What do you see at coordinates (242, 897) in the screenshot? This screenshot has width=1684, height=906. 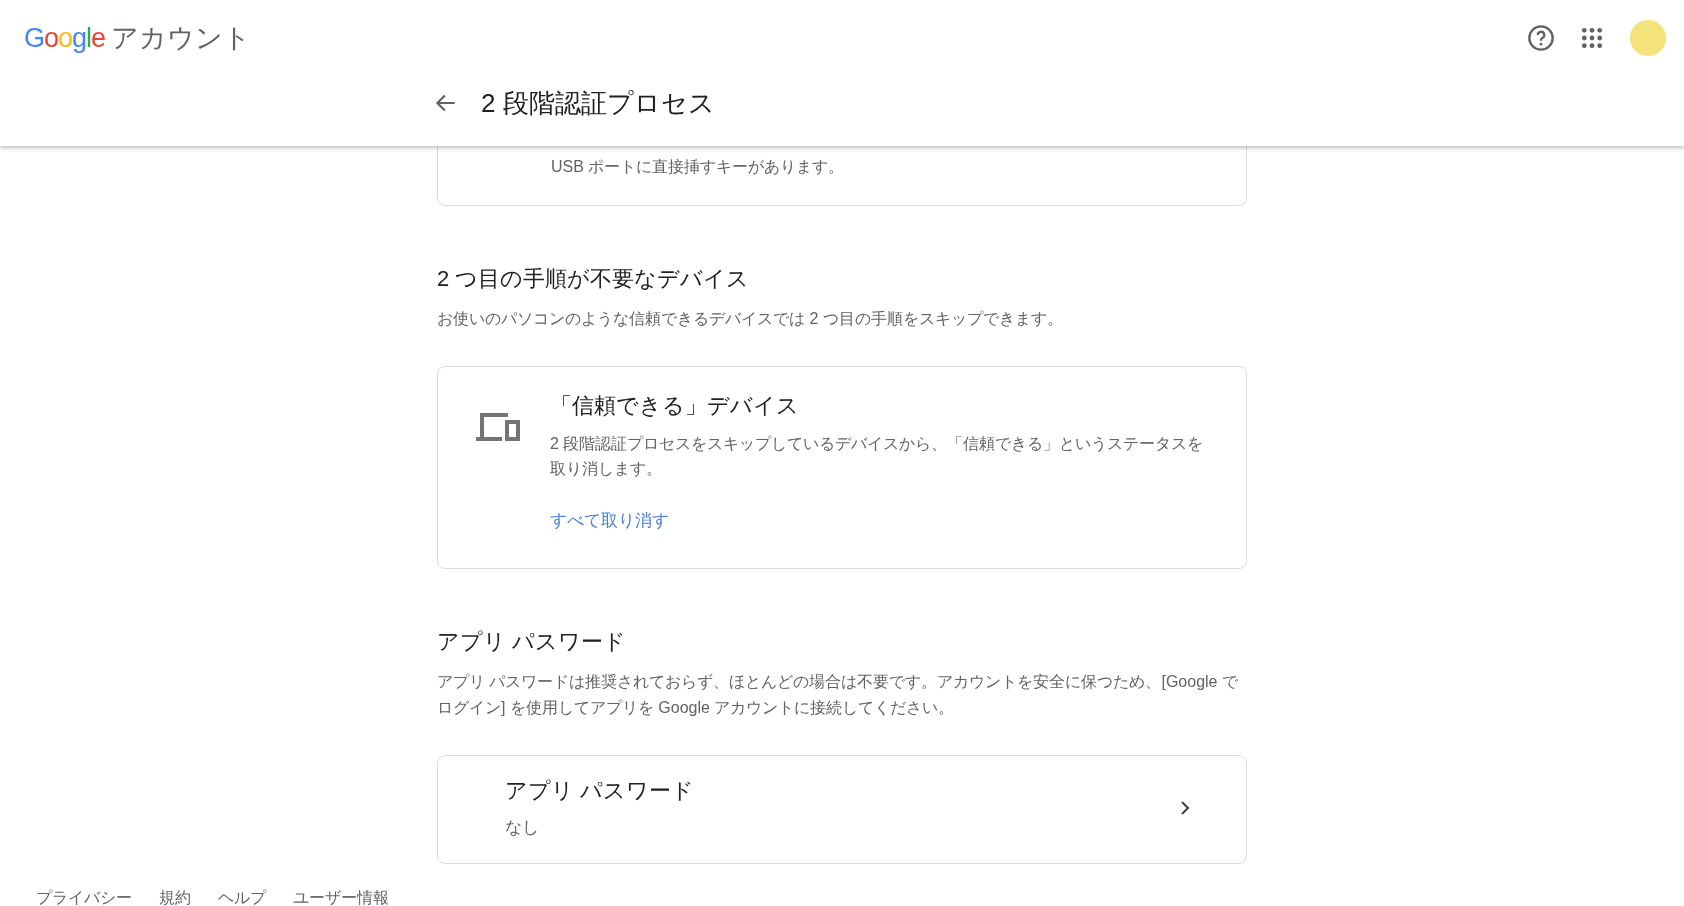 I see `footer-link: ヘルプ` at bounding box center [242, 897].